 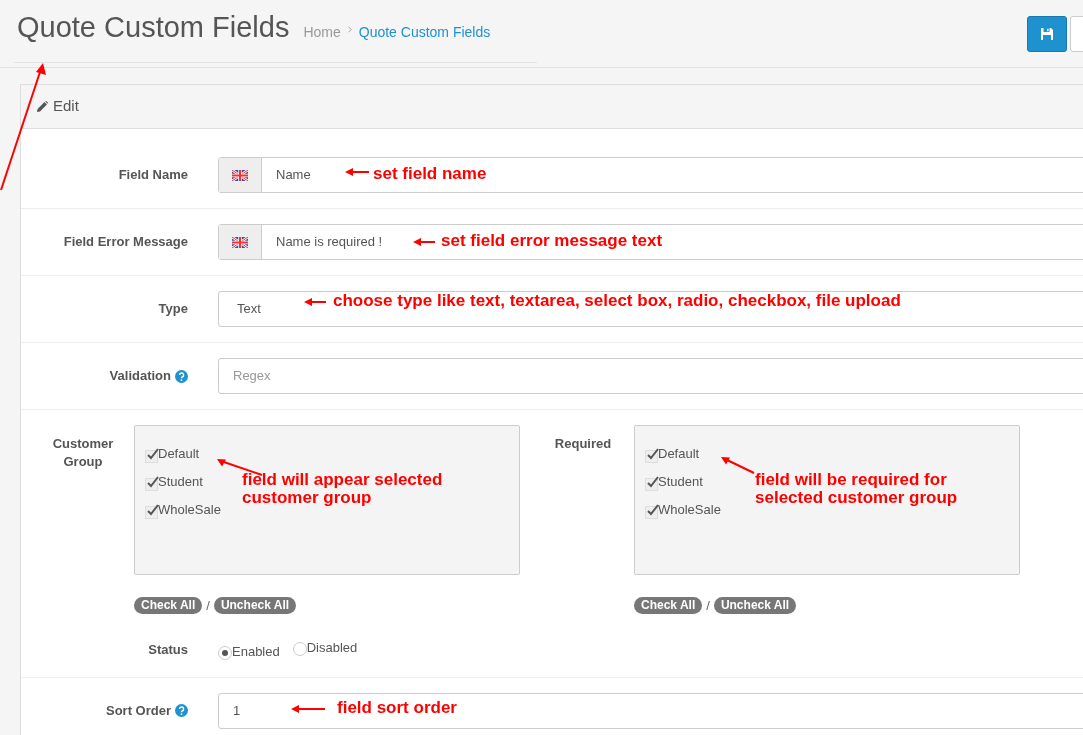 I want to click on save-icon, so click(x=1047, y=34).